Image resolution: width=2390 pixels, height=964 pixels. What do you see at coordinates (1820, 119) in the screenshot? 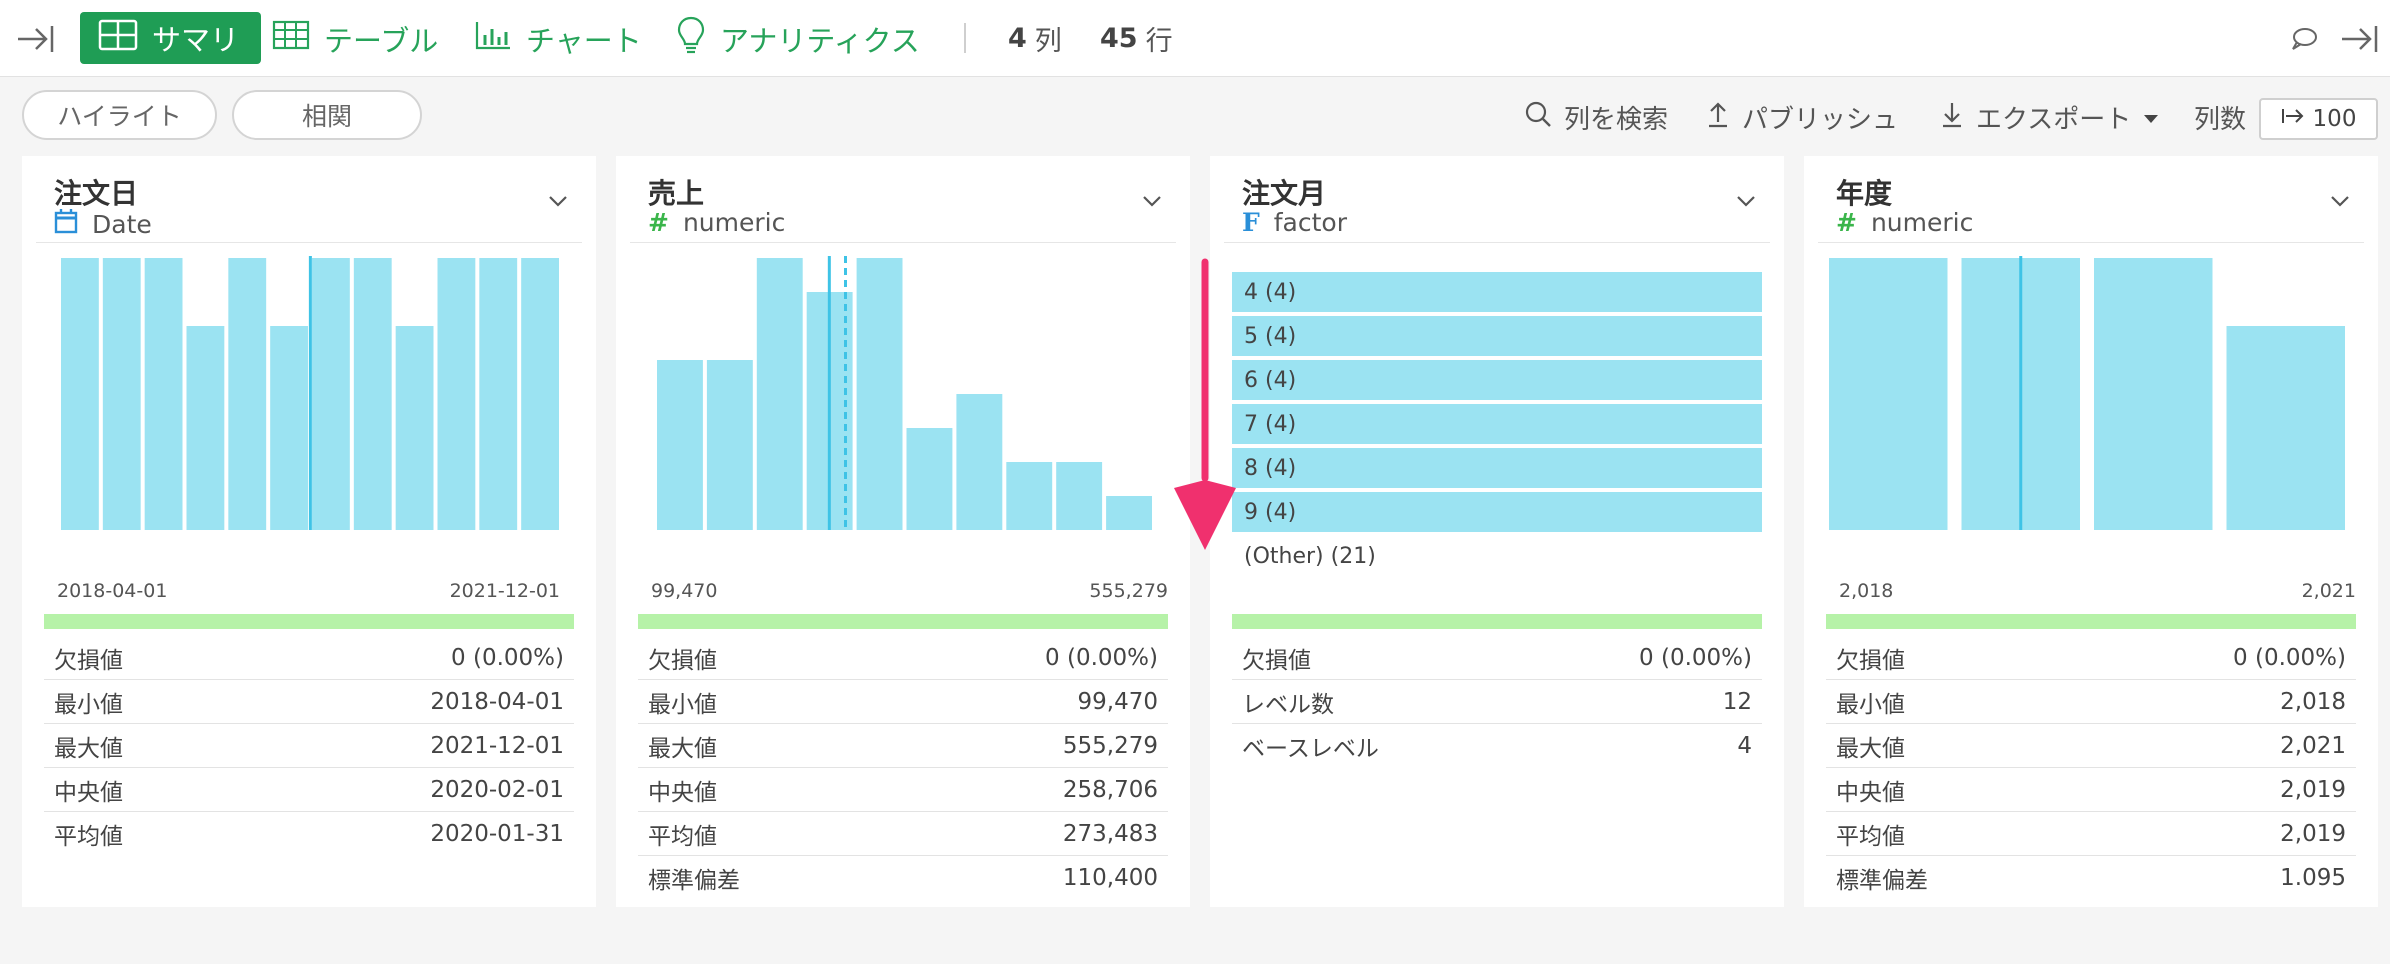
I see `publish-label: パブリッシュ` at bounding box center [1820, 119].